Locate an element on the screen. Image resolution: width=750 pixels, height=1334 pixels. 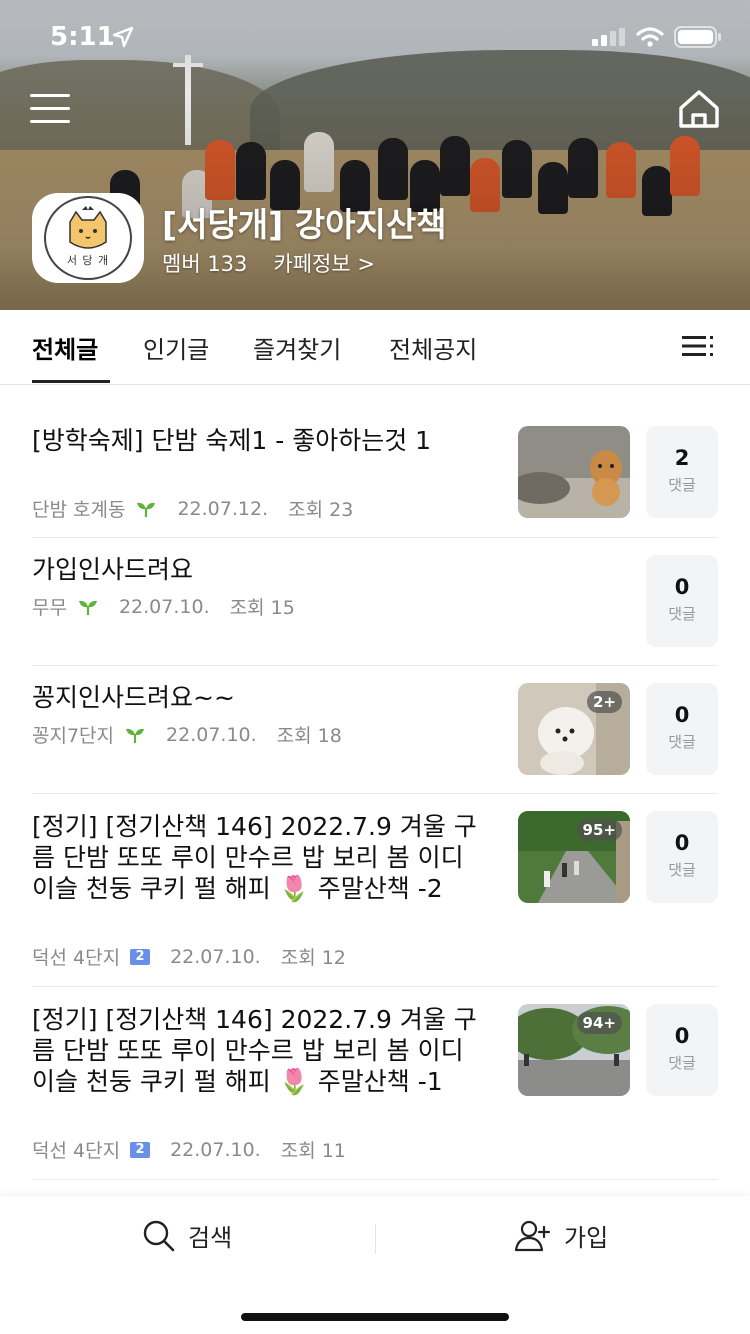
post-author: 단밤 호계동 is located at coordinates (79, 510).